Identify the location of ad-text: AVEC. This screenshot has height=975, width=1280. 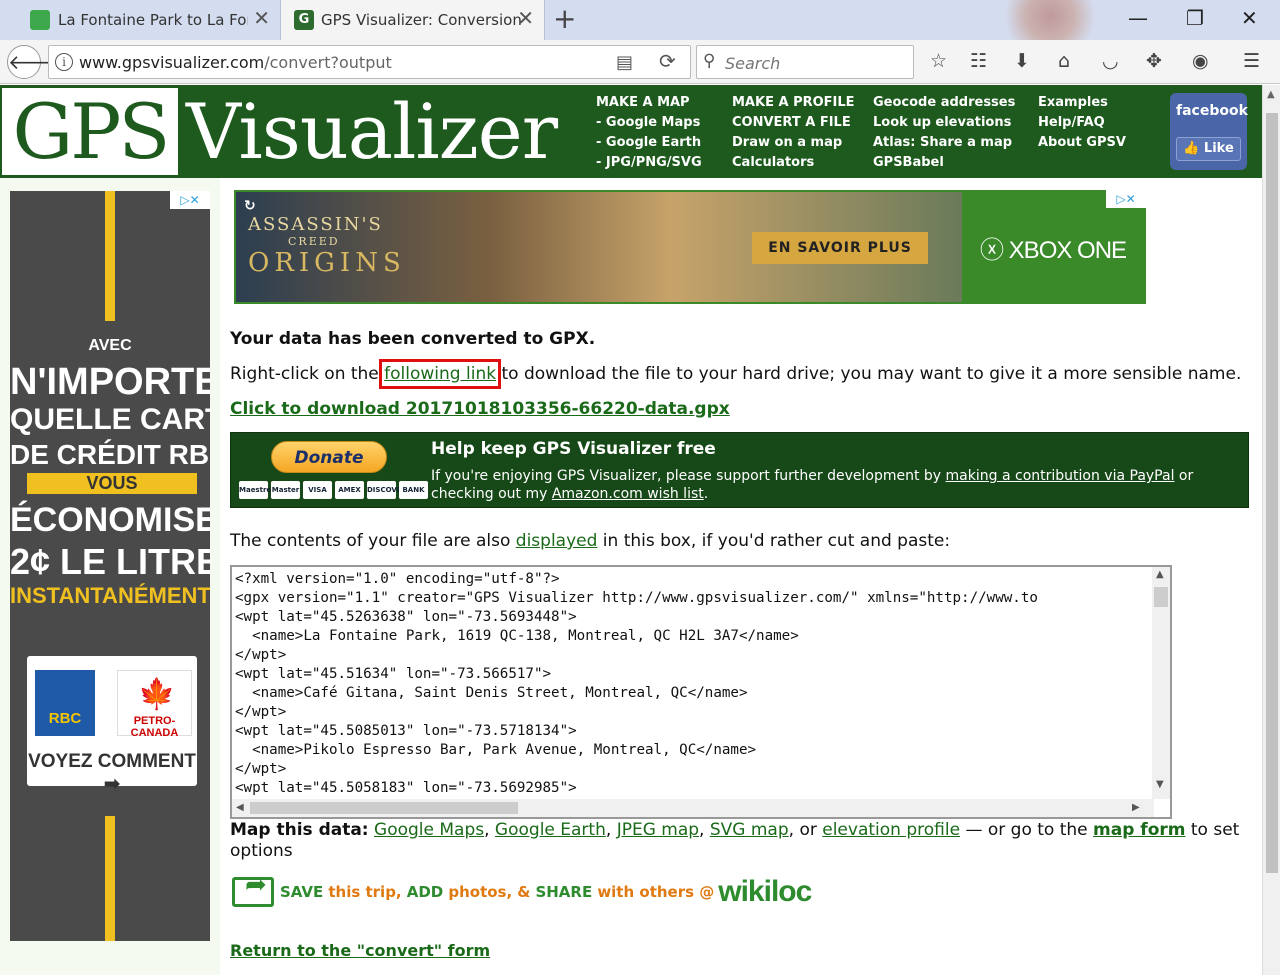
(110, 345).